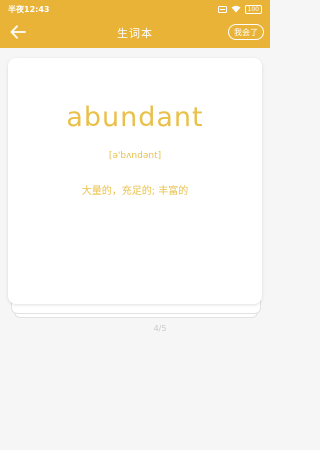  Describe the element at coordinates (135, 117) in the screenshot. I see `word-text: abundant` at that location.